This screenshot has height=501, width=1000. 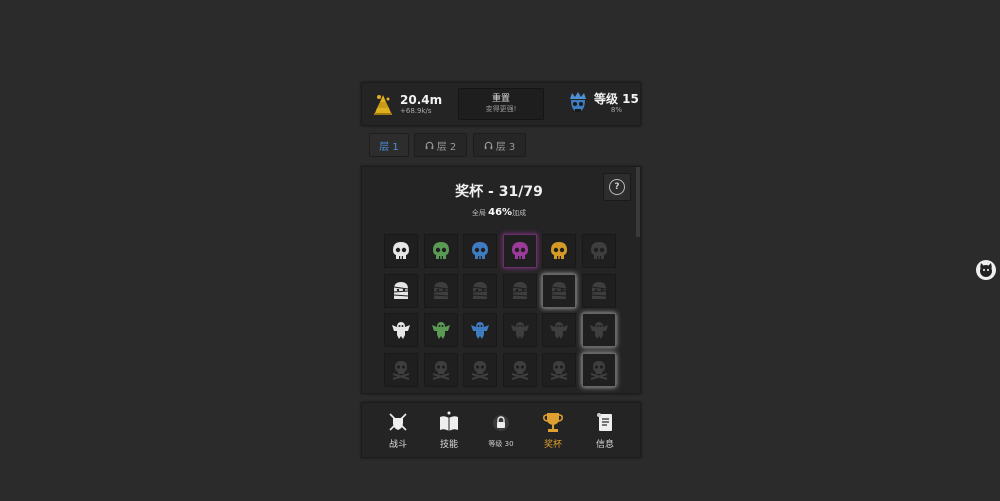 I want to click on tab-layer-1: 层 1, so click(x=389, y=145).